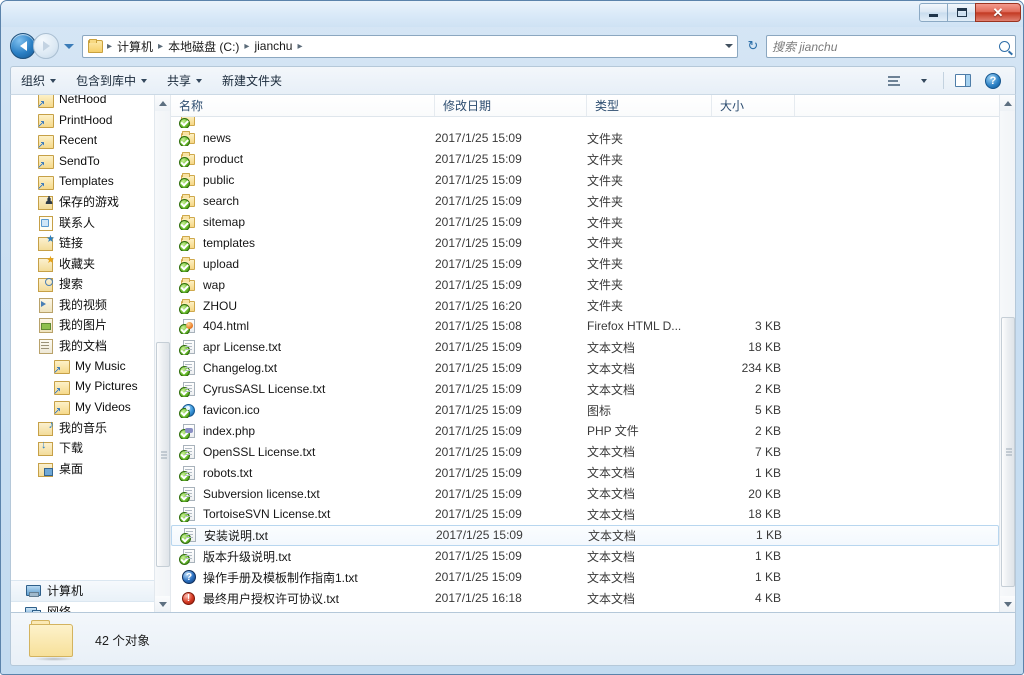  Describe the element at coordinates (585, 305) in the screenshot. I see `table-row: ZHOU 2017/1/25 16:20 文件夹` at that location.